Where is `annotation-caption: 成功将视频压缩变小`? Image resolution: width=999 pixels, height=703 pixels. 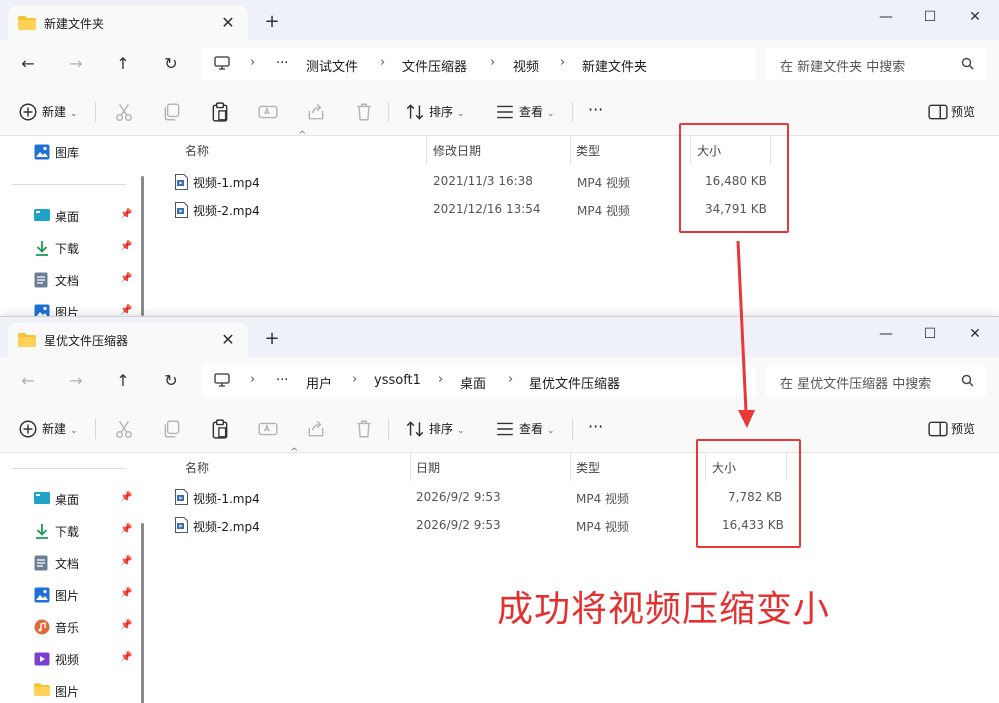
annotation-caption: 成功将视频压缩变小 is located at coordinates (664, 609).